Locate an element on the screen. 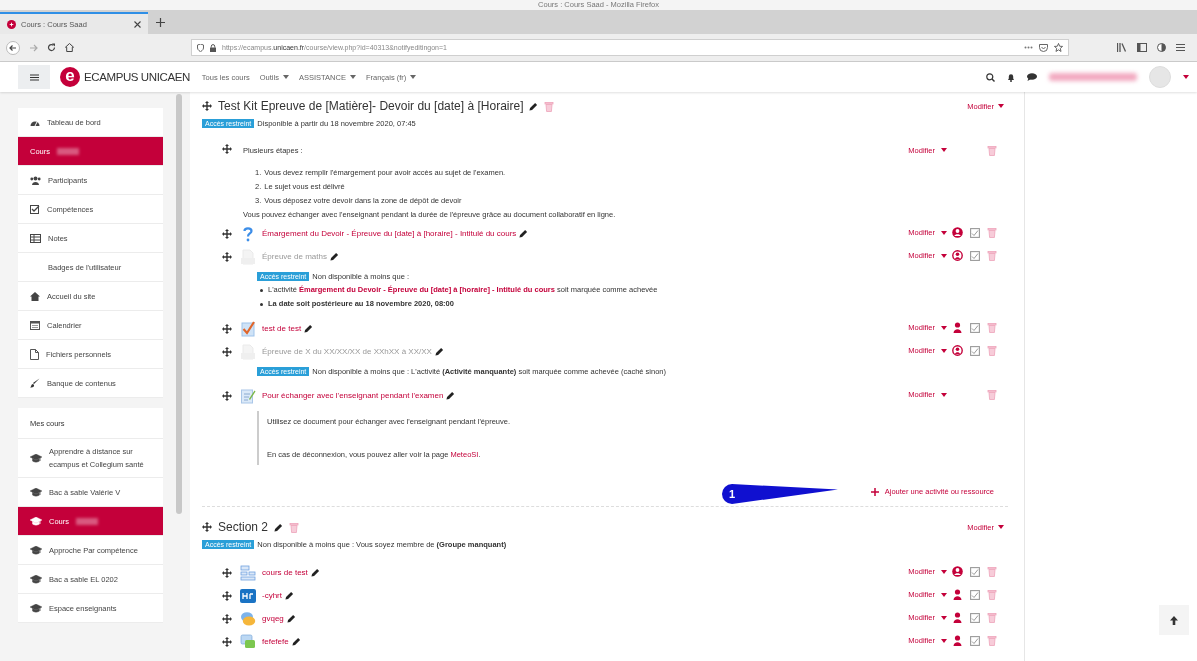 The height and width of the screenshot is (661, 1197). checkmark-page-icon is located at coordinates (247, 328).